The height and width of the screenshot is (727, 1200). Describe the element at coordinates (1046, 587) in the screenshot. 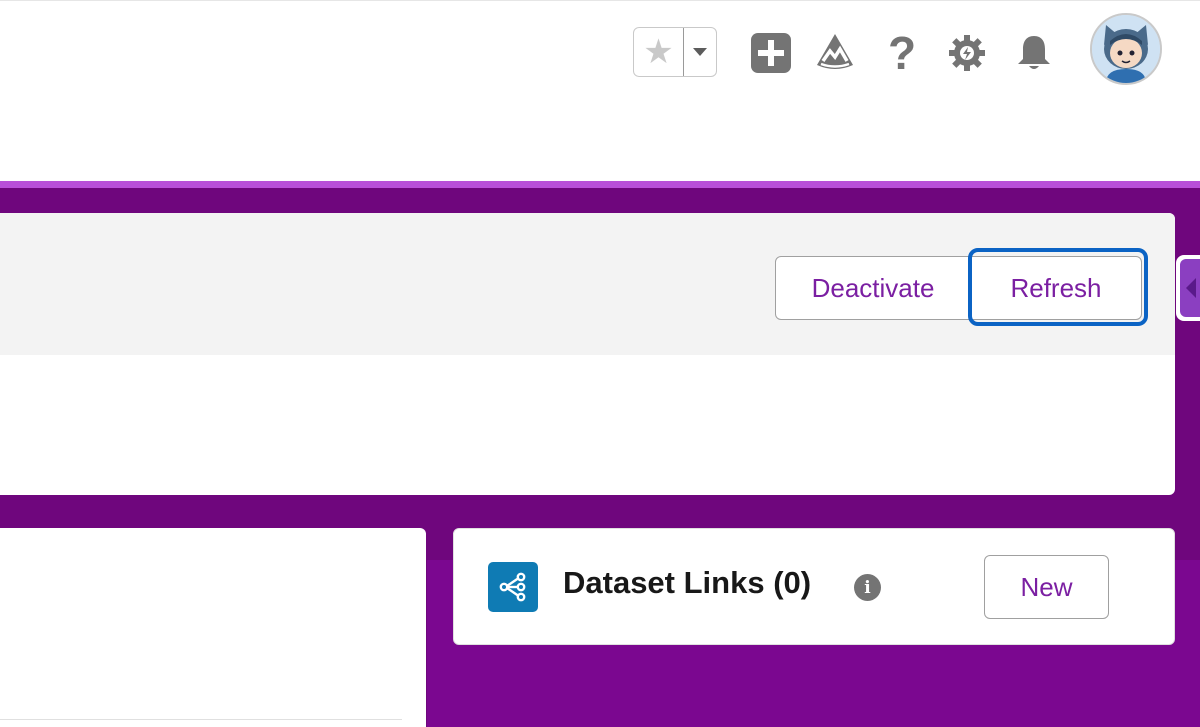

I see `new-button: New` at that location.